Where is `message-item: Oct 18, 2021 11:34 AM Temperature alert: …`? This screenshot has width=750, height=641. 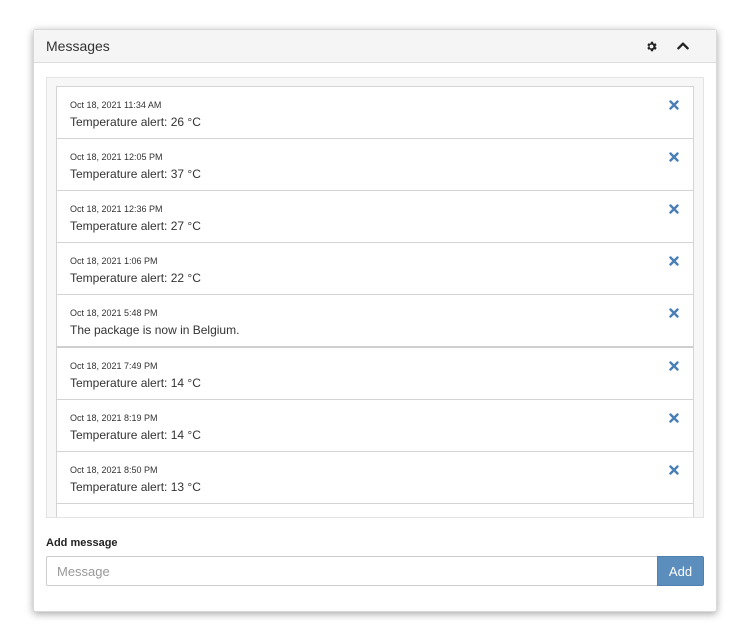 message-item: Oct 18, 2021 11:34 AM Temperature alert: … is located at coordinates (375, 112).